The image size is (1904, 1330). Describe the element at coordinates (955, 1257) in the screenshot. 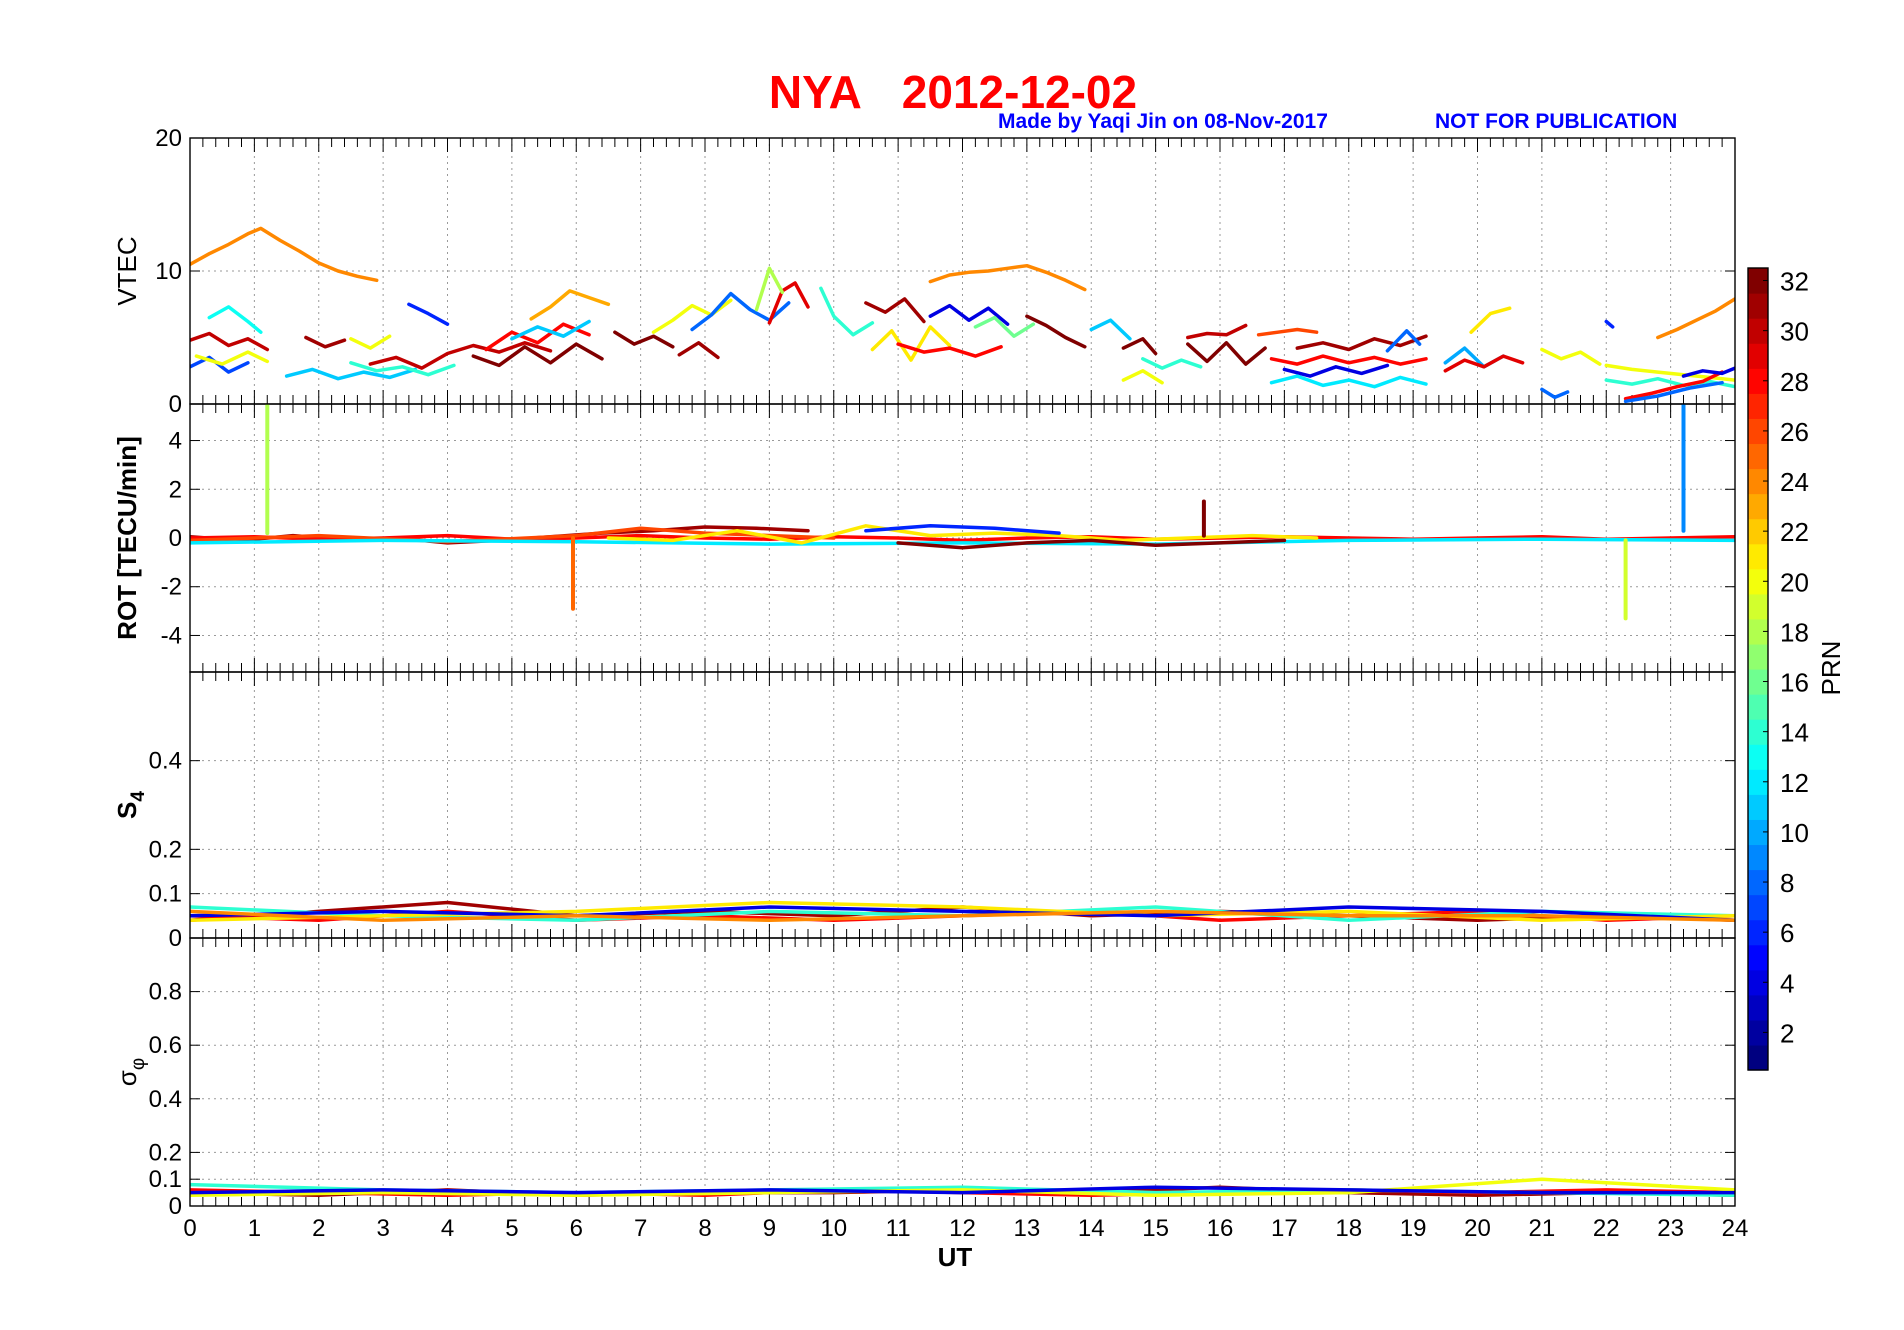

I see `x-axis-label: UT` at that location.